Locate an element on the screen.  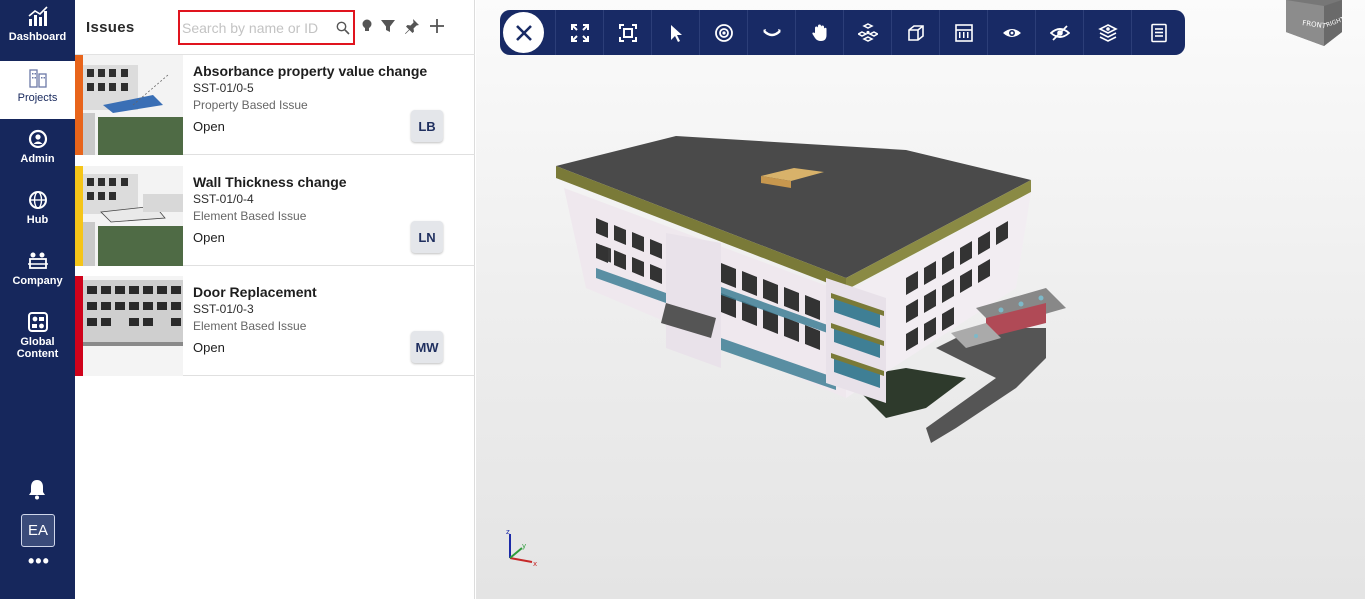
focus-frame-icon is located at coordinates (627, 32).